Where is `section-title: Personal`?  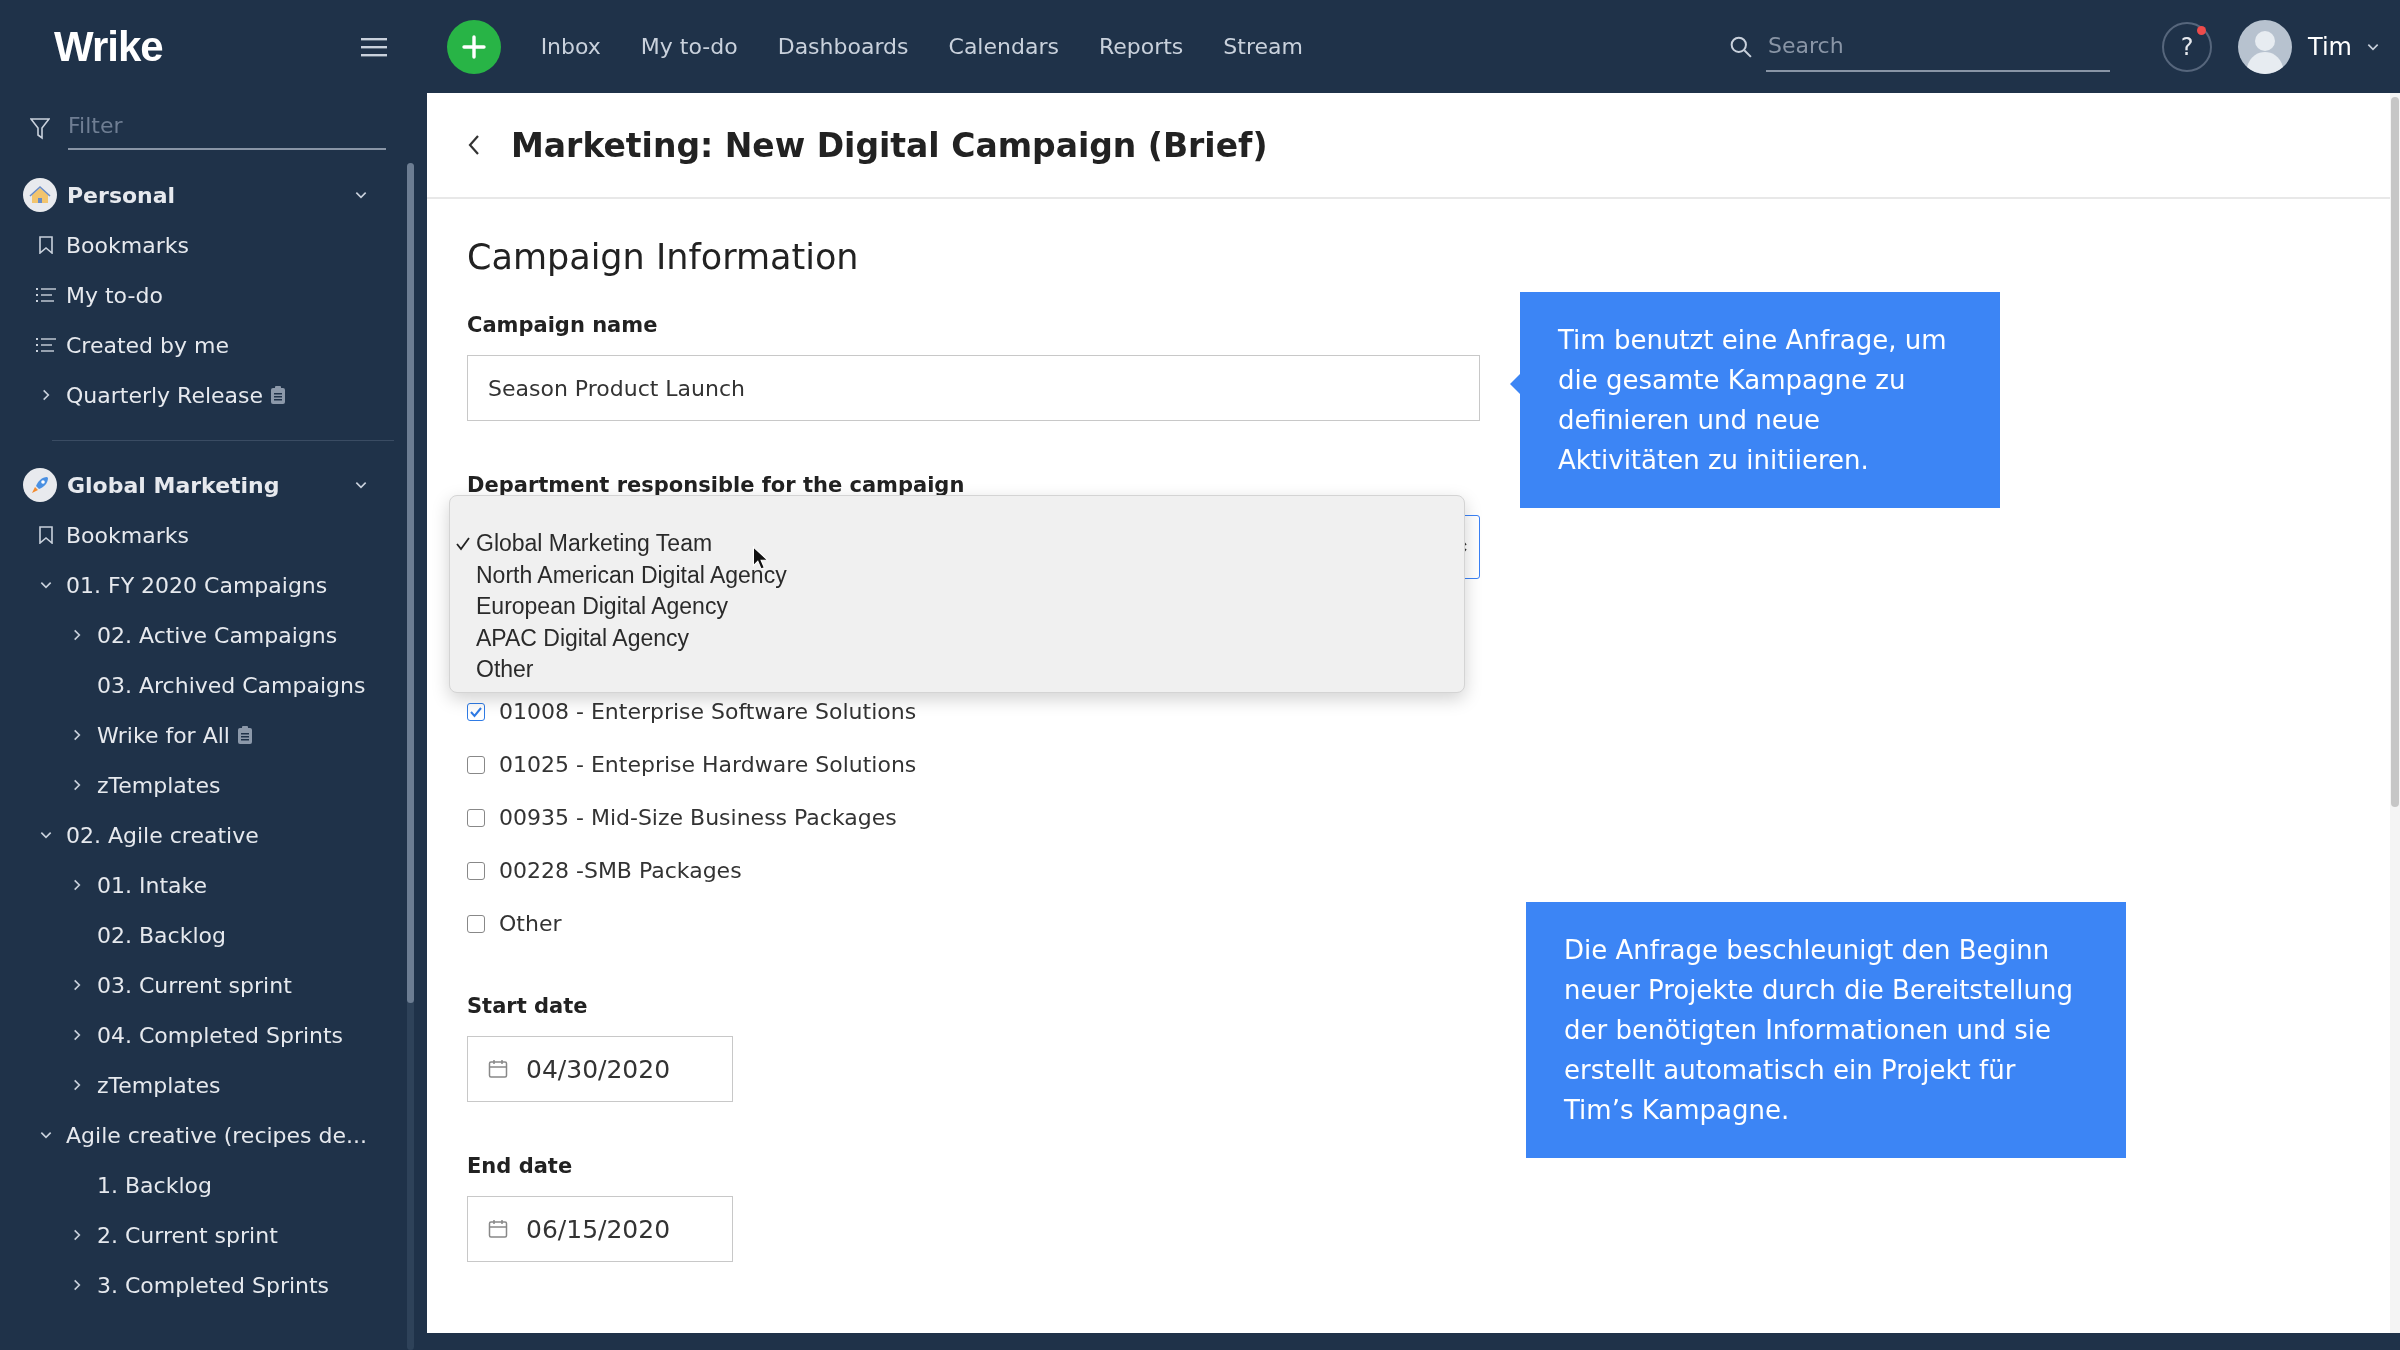 section-title: Personal is located at coordinates (210, 195).